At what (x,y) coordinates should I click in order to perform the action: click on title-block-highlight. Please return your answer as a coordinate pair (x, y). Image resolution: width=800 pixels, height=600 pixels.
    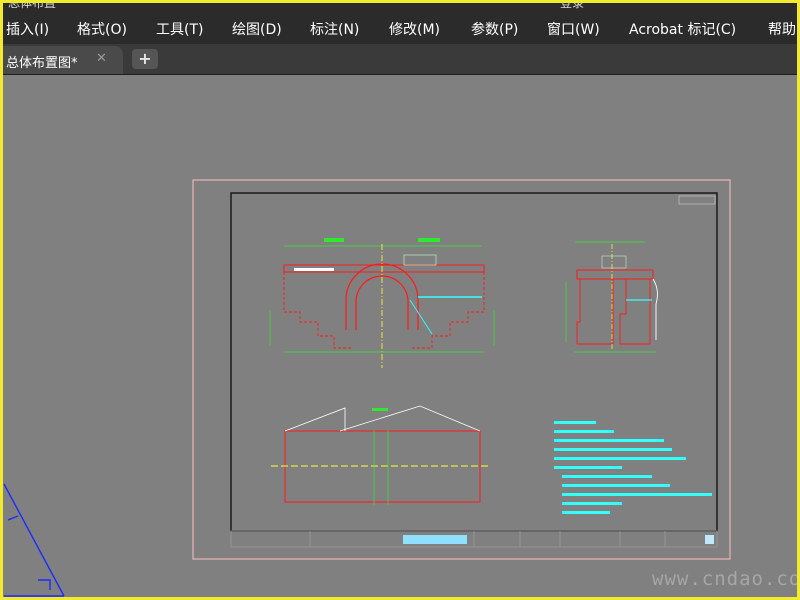
    Looking at the image, I should click on (435, 539).